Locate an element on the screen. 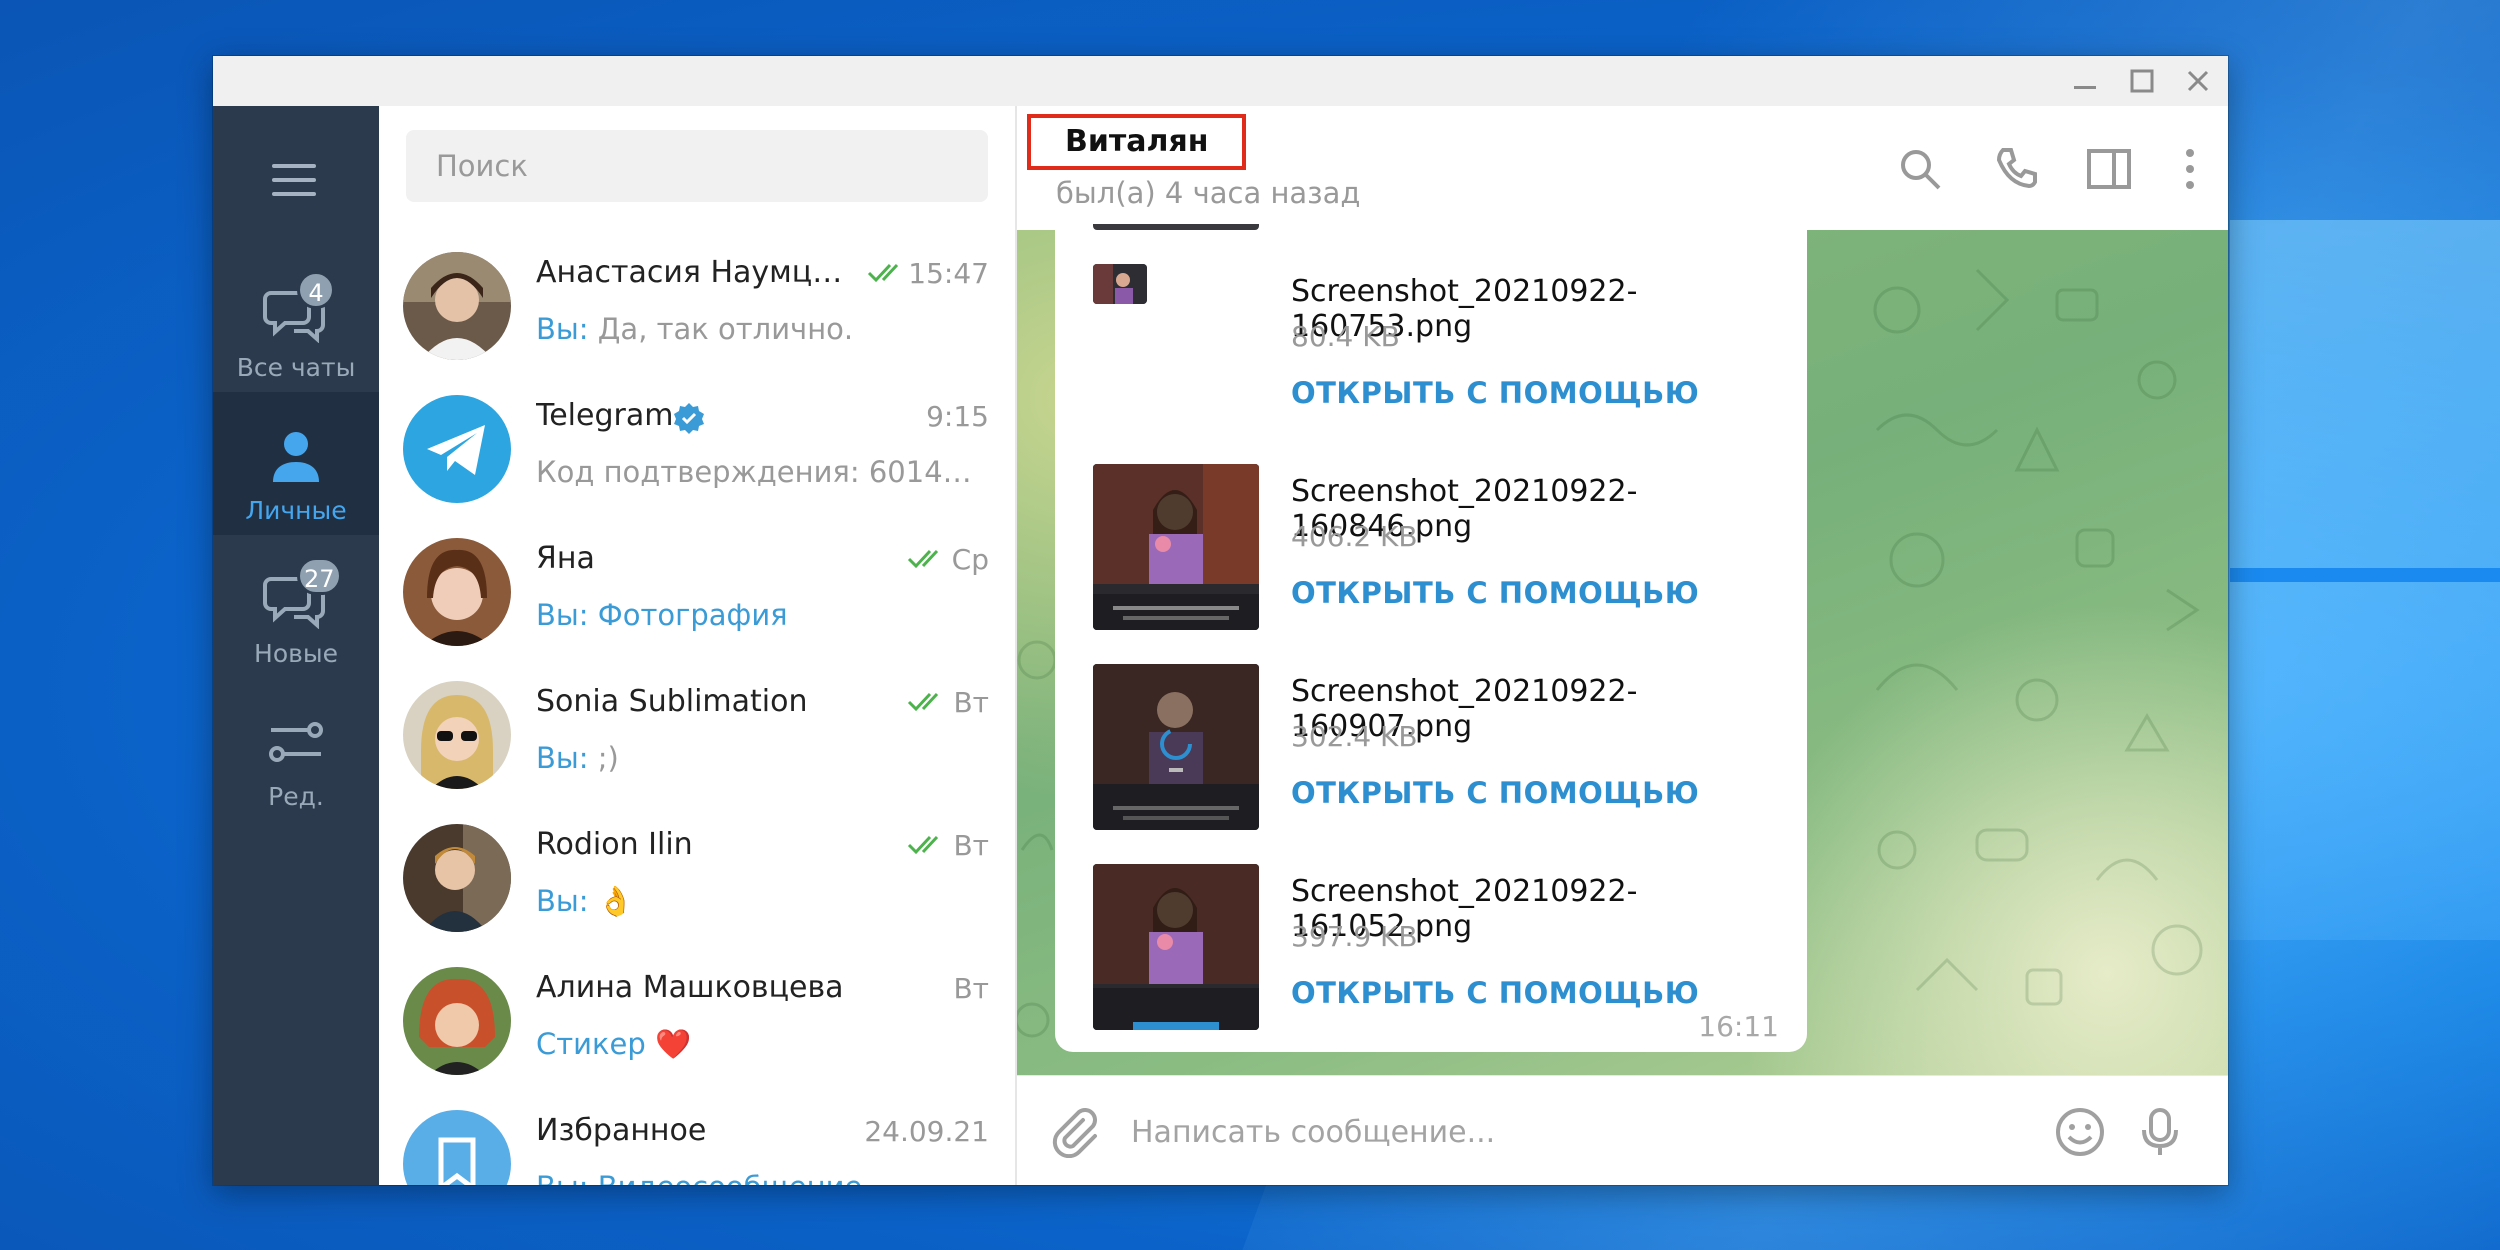 The width and height of the screenshot is (2500, 1250). folder-edit: Ред. is located at coordinates (296, 749).